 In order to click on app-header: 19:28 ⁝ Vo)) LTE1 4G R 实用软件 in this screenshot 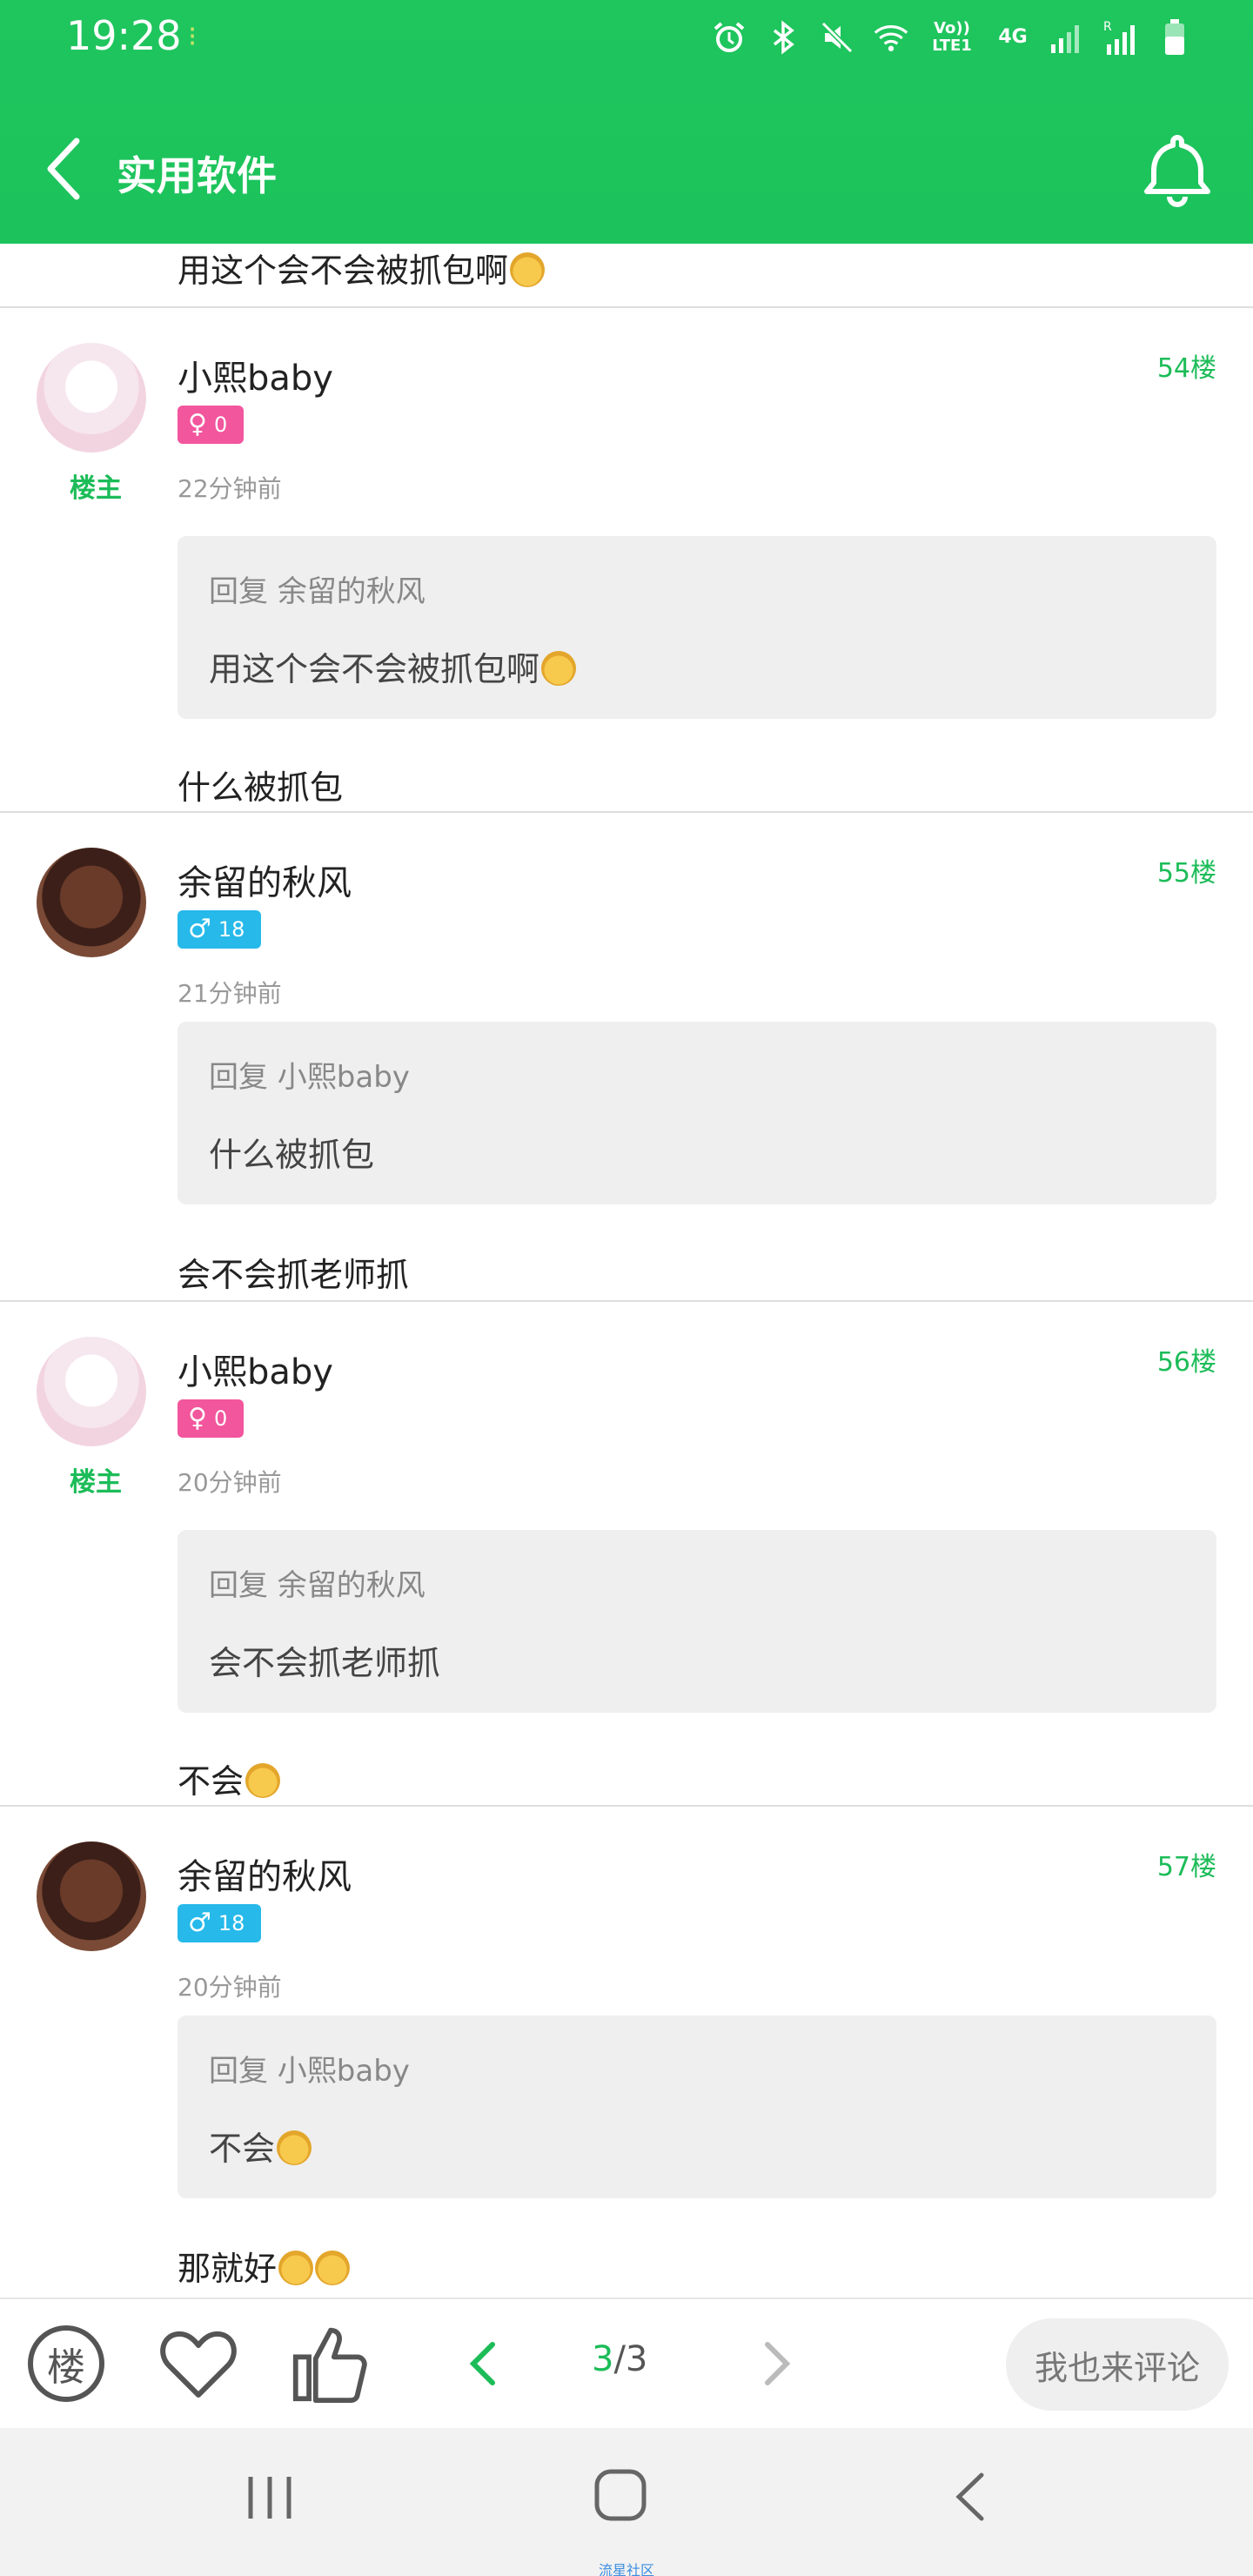, I will do `click(626, 122)`.